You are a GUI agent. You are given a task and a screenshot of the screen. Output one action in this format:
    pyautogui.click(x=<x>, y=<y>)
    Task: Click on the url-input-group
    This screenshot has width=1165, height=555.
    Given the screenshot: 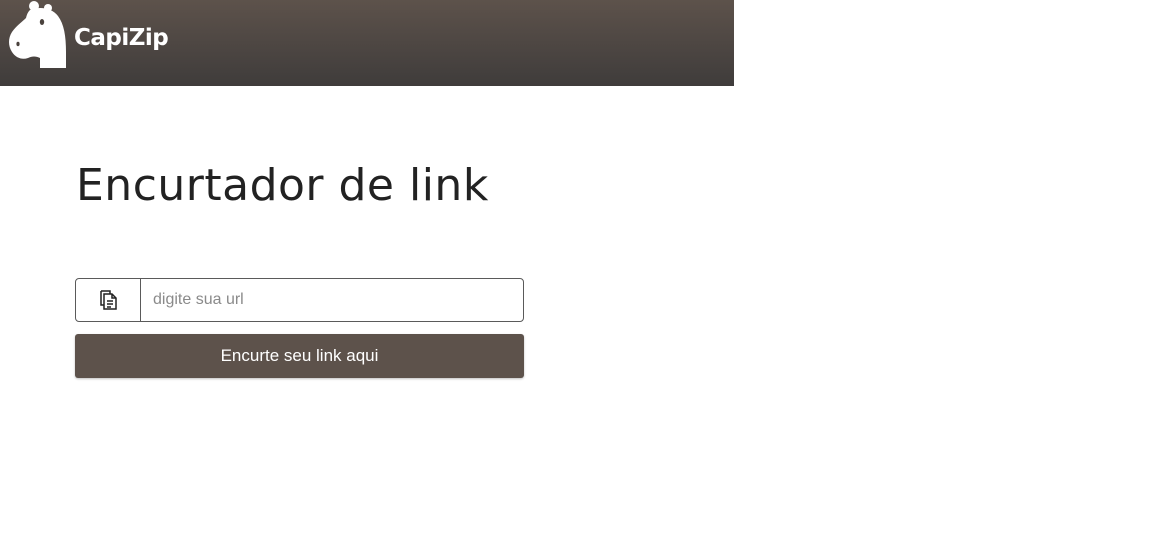 What is the action you would take?
    pyautogui.click(x=299, y=300)
    